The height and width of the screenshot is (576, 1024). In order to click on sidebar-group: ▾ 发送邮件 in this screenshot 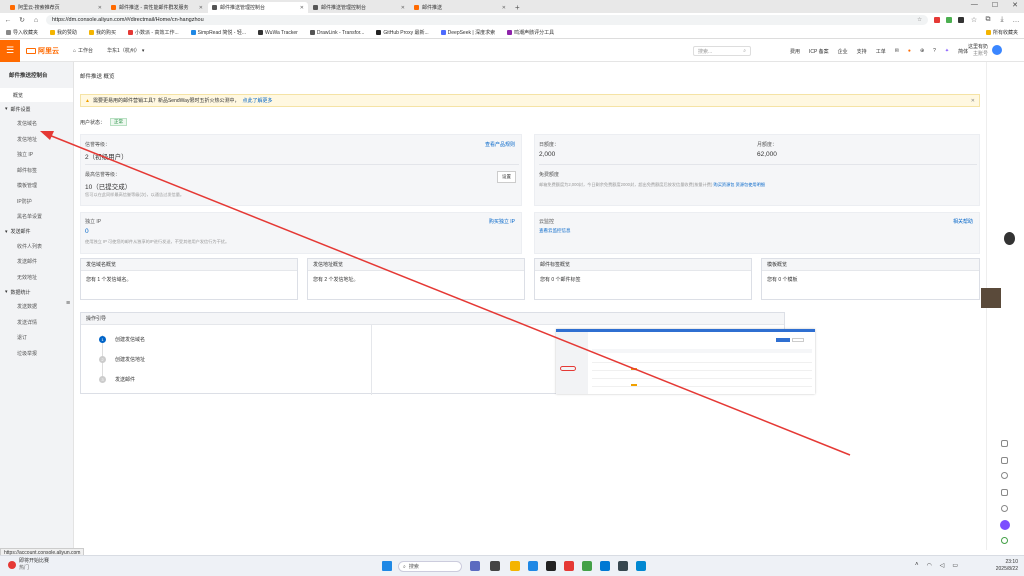, I will do `click(36, 232)`.